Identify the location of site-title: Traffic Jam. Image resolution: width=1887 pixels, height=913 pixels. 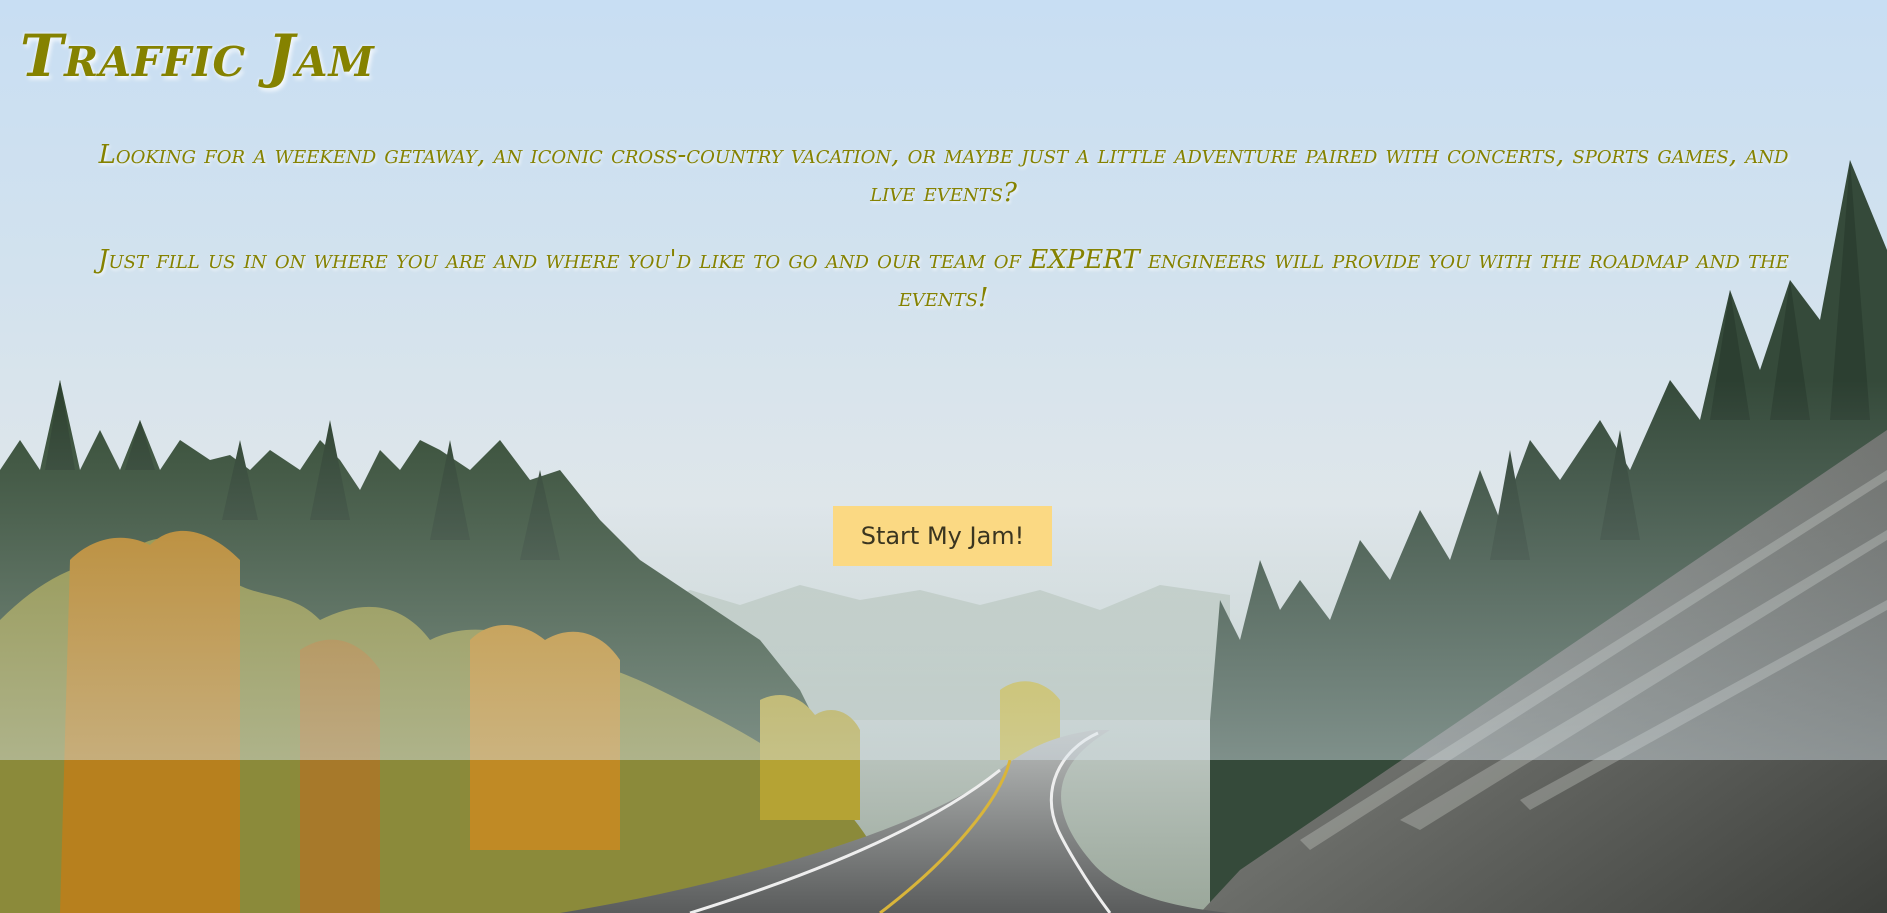
(197, 56).